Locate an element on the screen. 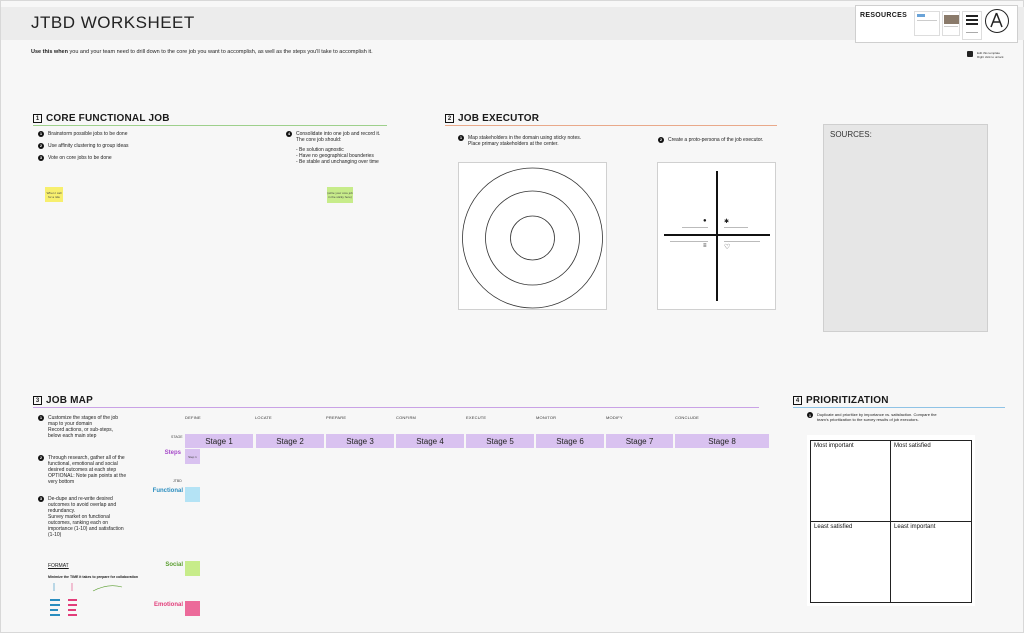  sticky-note-core-job: (write your core job in the sticky here) is located at coordinates (340, 195).